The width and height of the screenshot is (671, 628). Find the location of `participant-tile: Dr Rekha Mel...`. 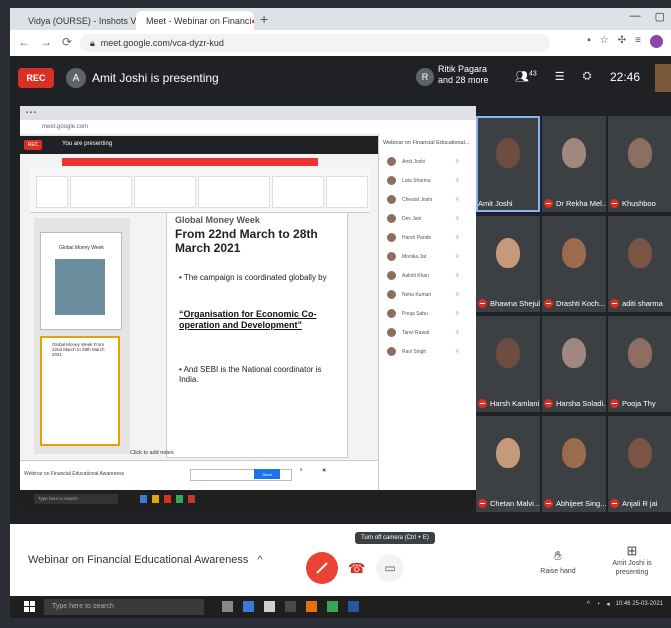

participant-tile: Dr Rekha Mel... is located at coordinates (574, 164).